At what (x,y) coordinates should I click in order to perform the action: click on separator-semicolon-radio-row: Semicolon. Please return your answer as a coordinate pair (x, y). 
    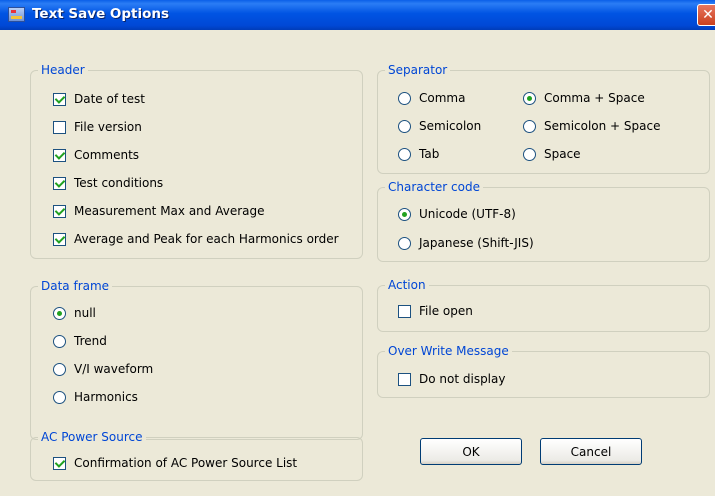
    Looking at the image, I should click on (439, 126).